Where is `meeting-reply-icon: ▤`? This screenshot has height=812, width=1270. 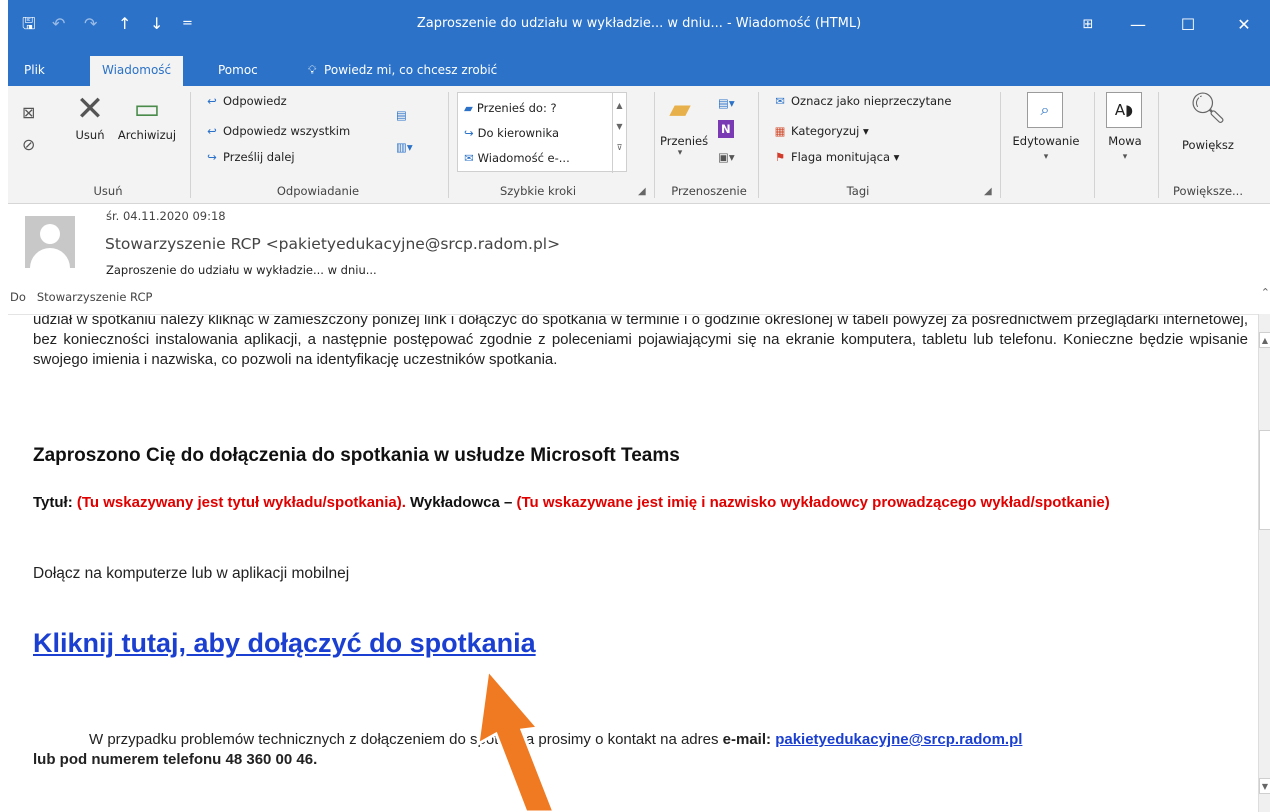
meeting-reply-icon: ▤ is located at coordinates (401, 115).